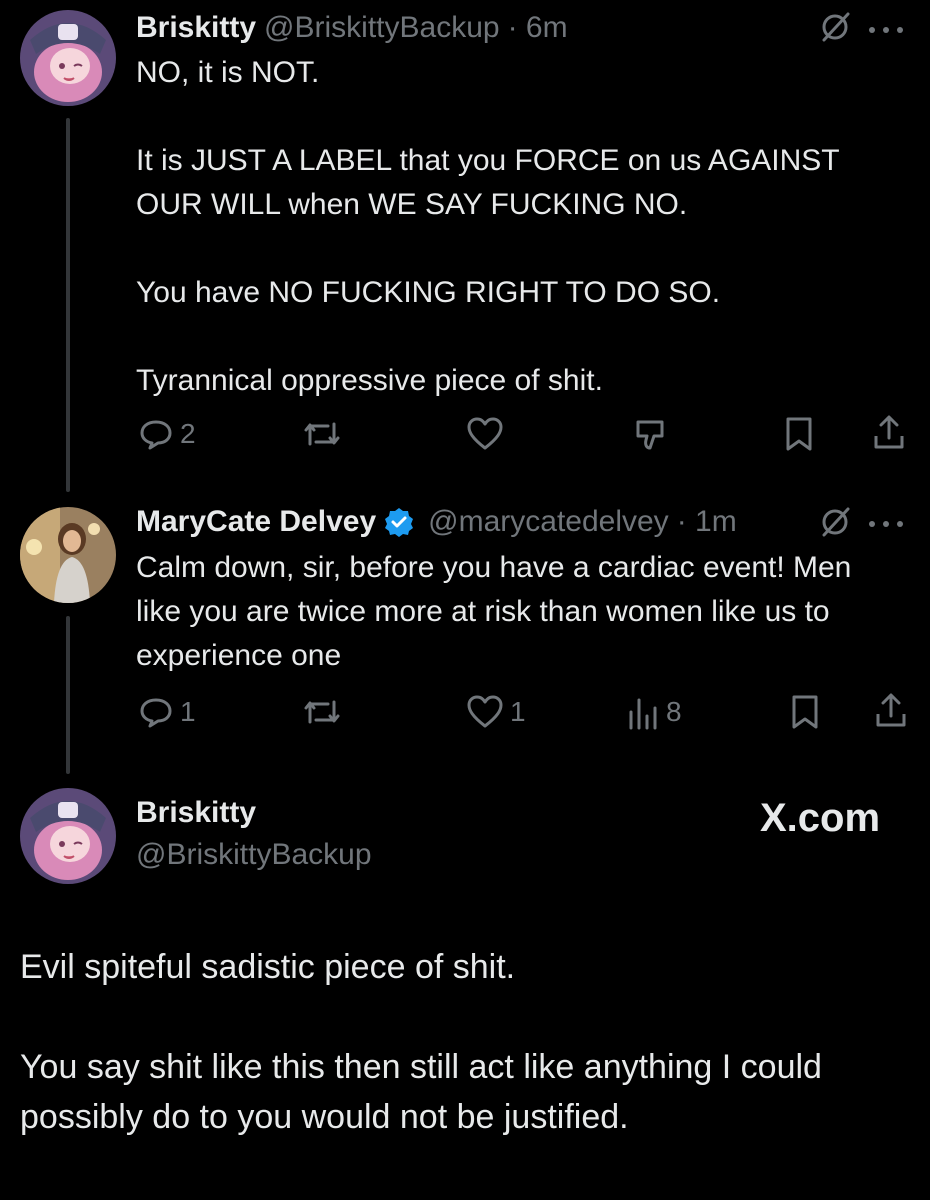  What do you see at coordinates (256, 522) in the screenshot?
I see `author-name: MaryCate Delvey` at bounding box center [256, 522].